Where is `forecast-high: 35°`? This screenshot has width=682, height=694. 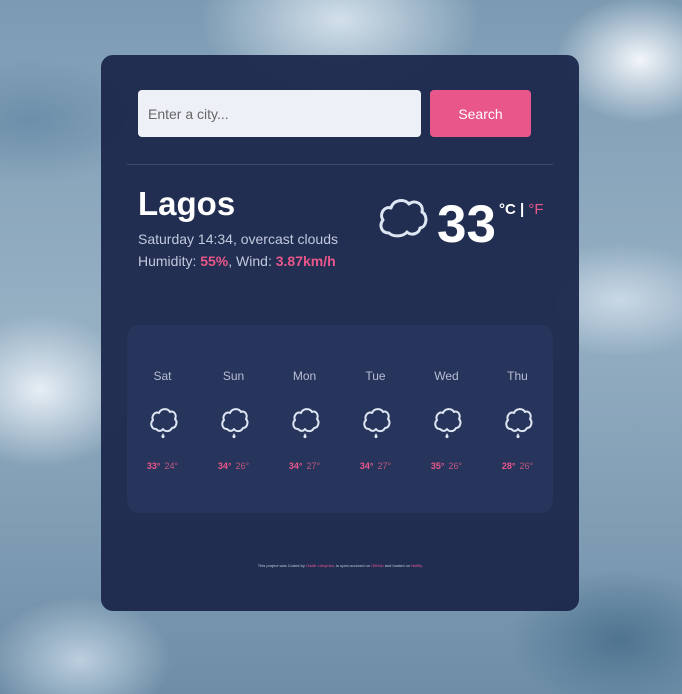
forecast-high: 35° is located at coordinates (437, 466).